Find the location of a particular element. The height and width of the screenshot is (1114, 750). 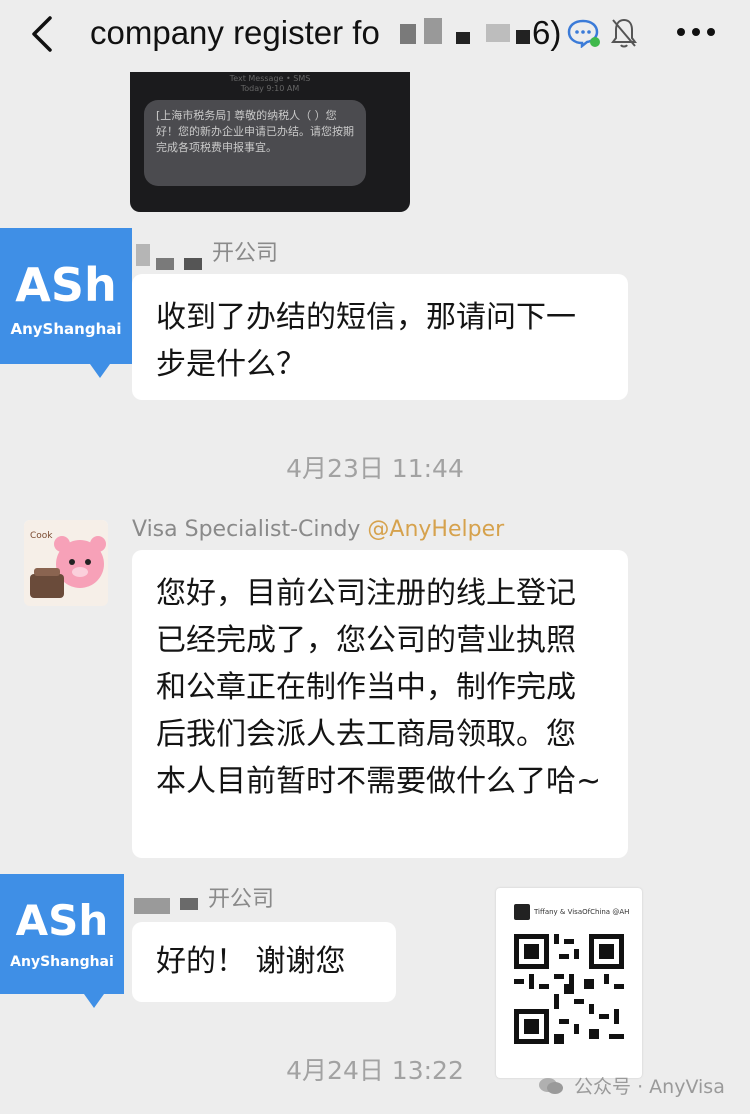

qr-code-icon is located at coordinates (569, 989).